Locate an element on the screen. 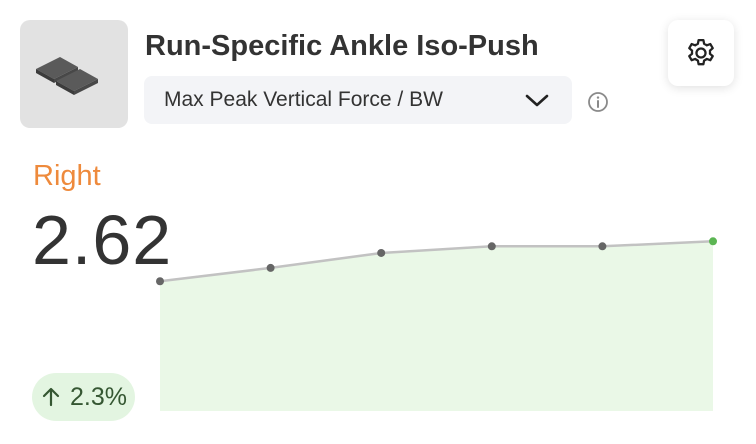 The image size is (756, 444). gear-icon is located at coordinates (701, 52).